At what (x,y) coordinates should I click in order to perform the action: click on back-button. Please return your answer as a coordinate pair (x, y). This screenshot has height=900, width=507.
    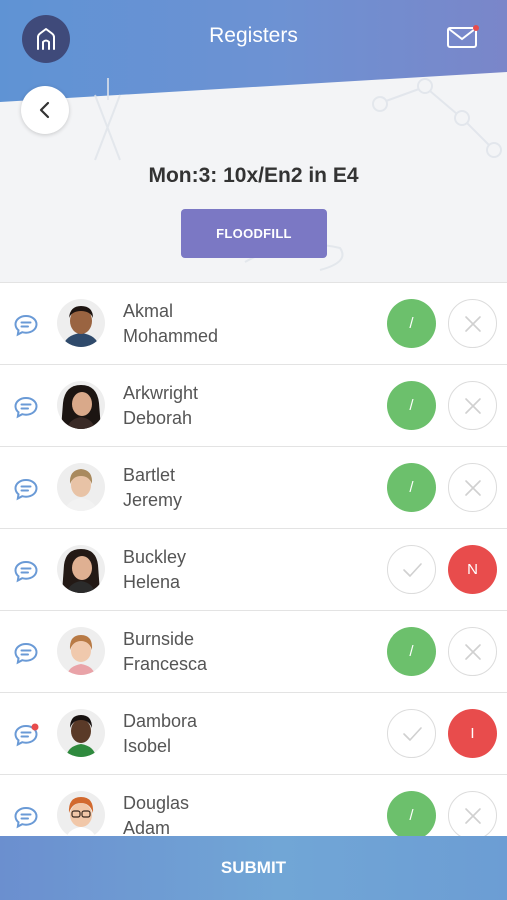
    Looking at the image, I should click on (45, 110).